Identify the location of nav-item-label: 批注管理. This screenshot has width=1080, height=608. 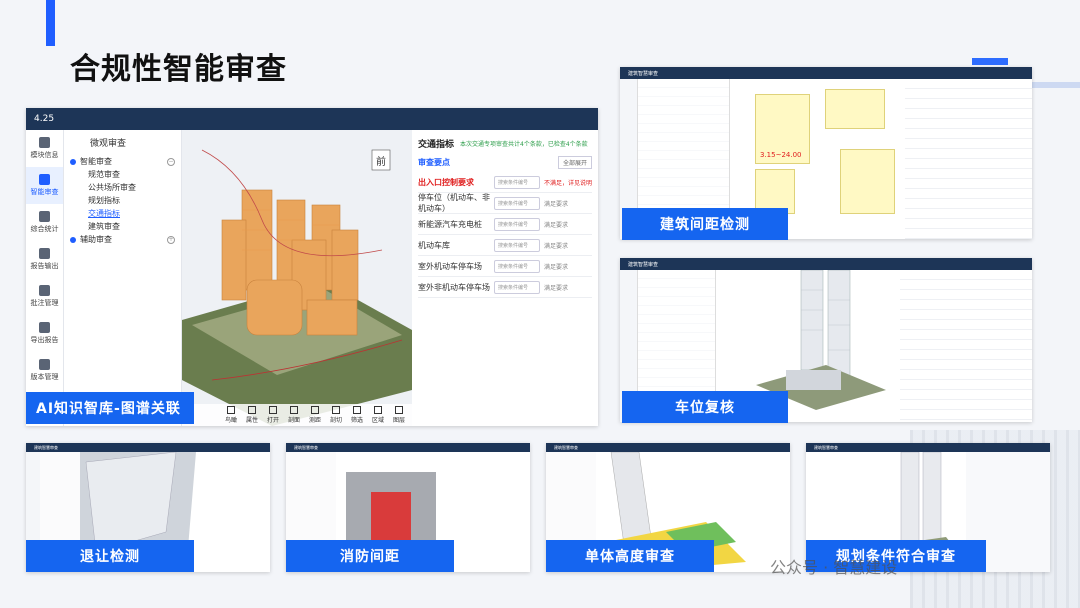
(44, 303).